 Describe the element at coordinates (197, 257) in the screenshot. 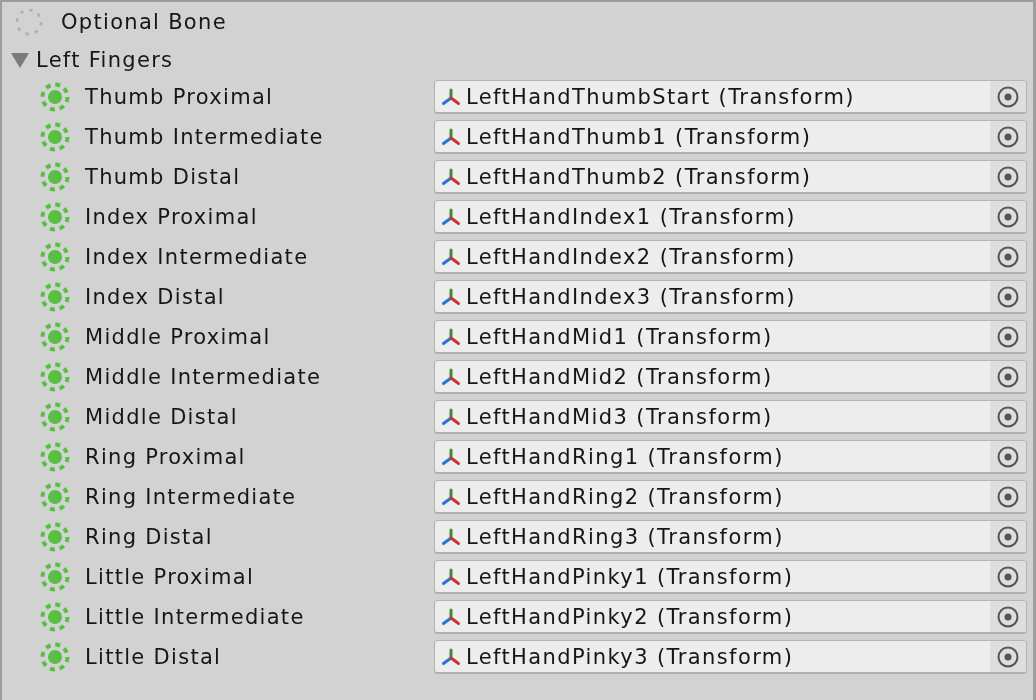

I see `bone-label: Index Intermediate` at that location.